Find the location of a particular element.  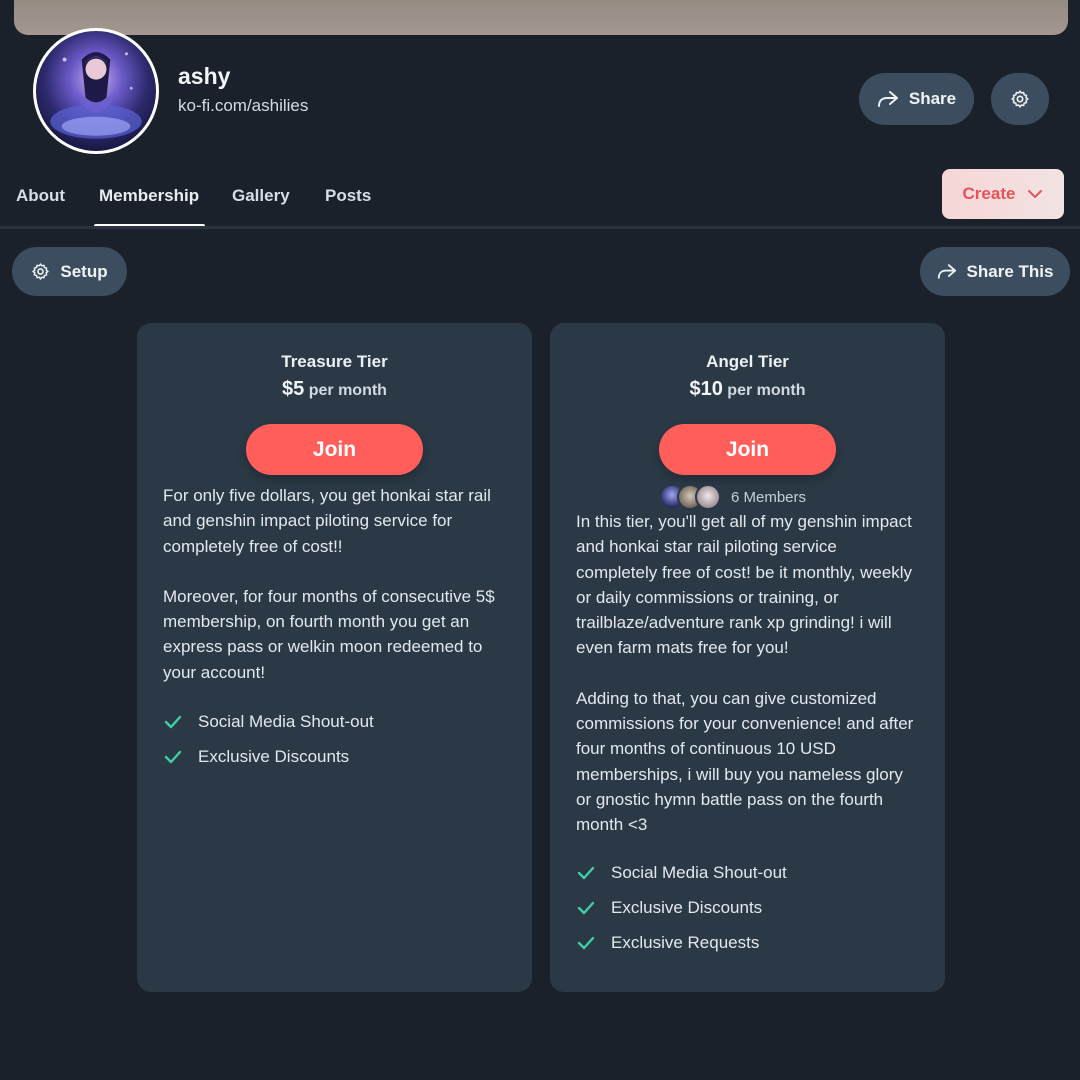

setup-button: Setup is located at coordinates (69, 271).